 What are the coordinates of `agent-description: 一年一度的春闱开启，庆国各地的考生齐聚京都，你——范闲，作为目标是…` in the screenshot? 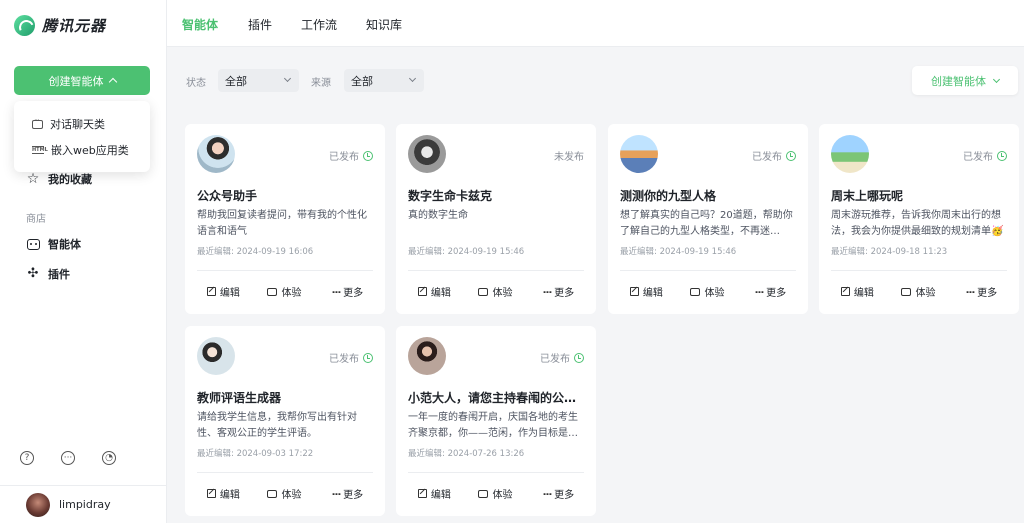 It's located at (493, 425).